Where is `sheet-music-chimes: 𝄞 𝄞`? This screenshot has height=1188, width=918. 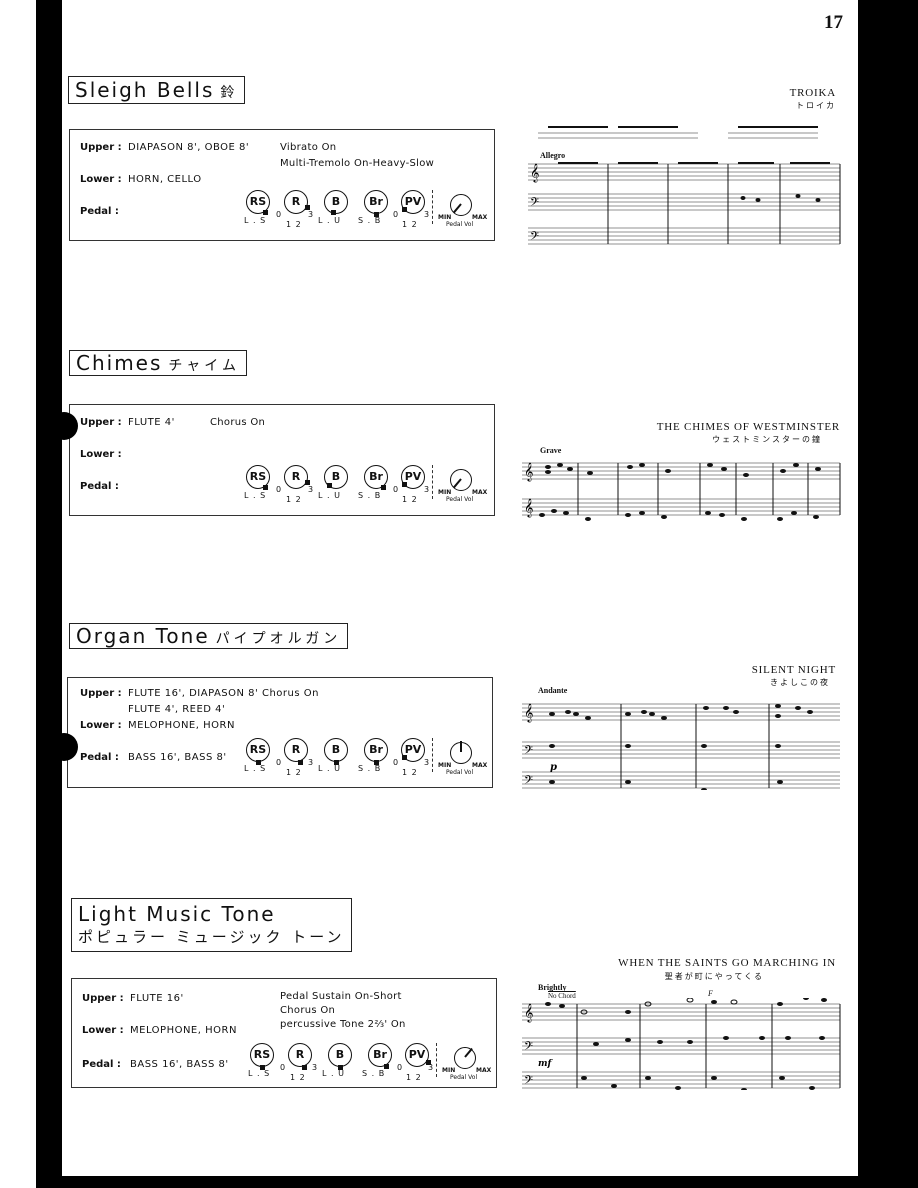 sheet-music-chimes: 𝄞 𝄞 is located at coordinates (681, 491).